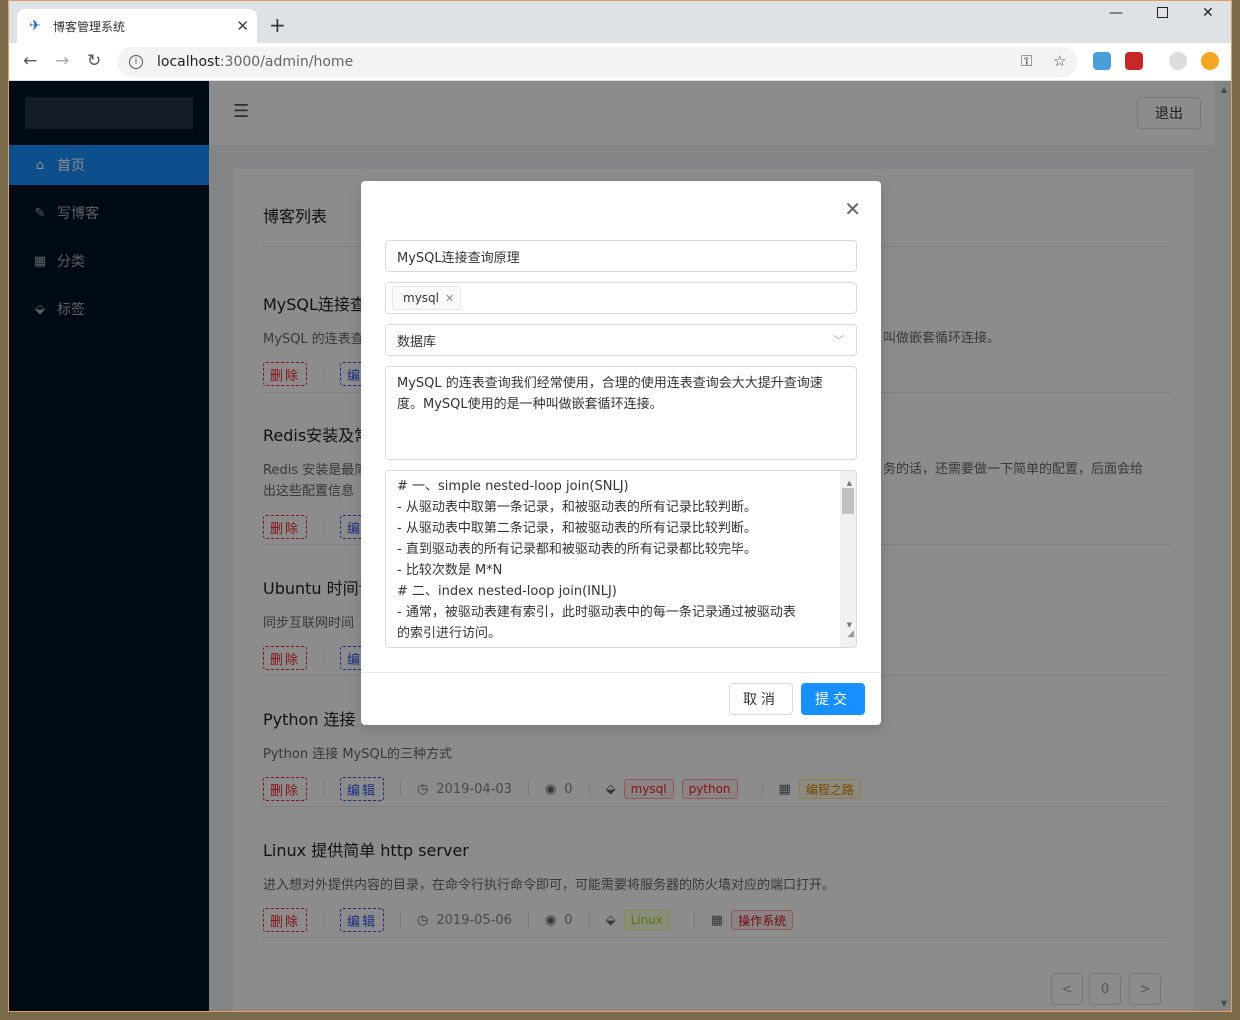  I want to click on remove-tag-icon: ✕, so click(449, 298).